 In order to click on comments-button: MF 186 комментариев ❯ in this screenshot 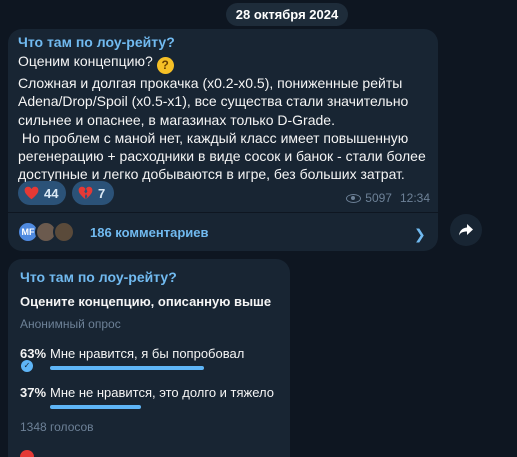, I will do `click(223, 232)`.